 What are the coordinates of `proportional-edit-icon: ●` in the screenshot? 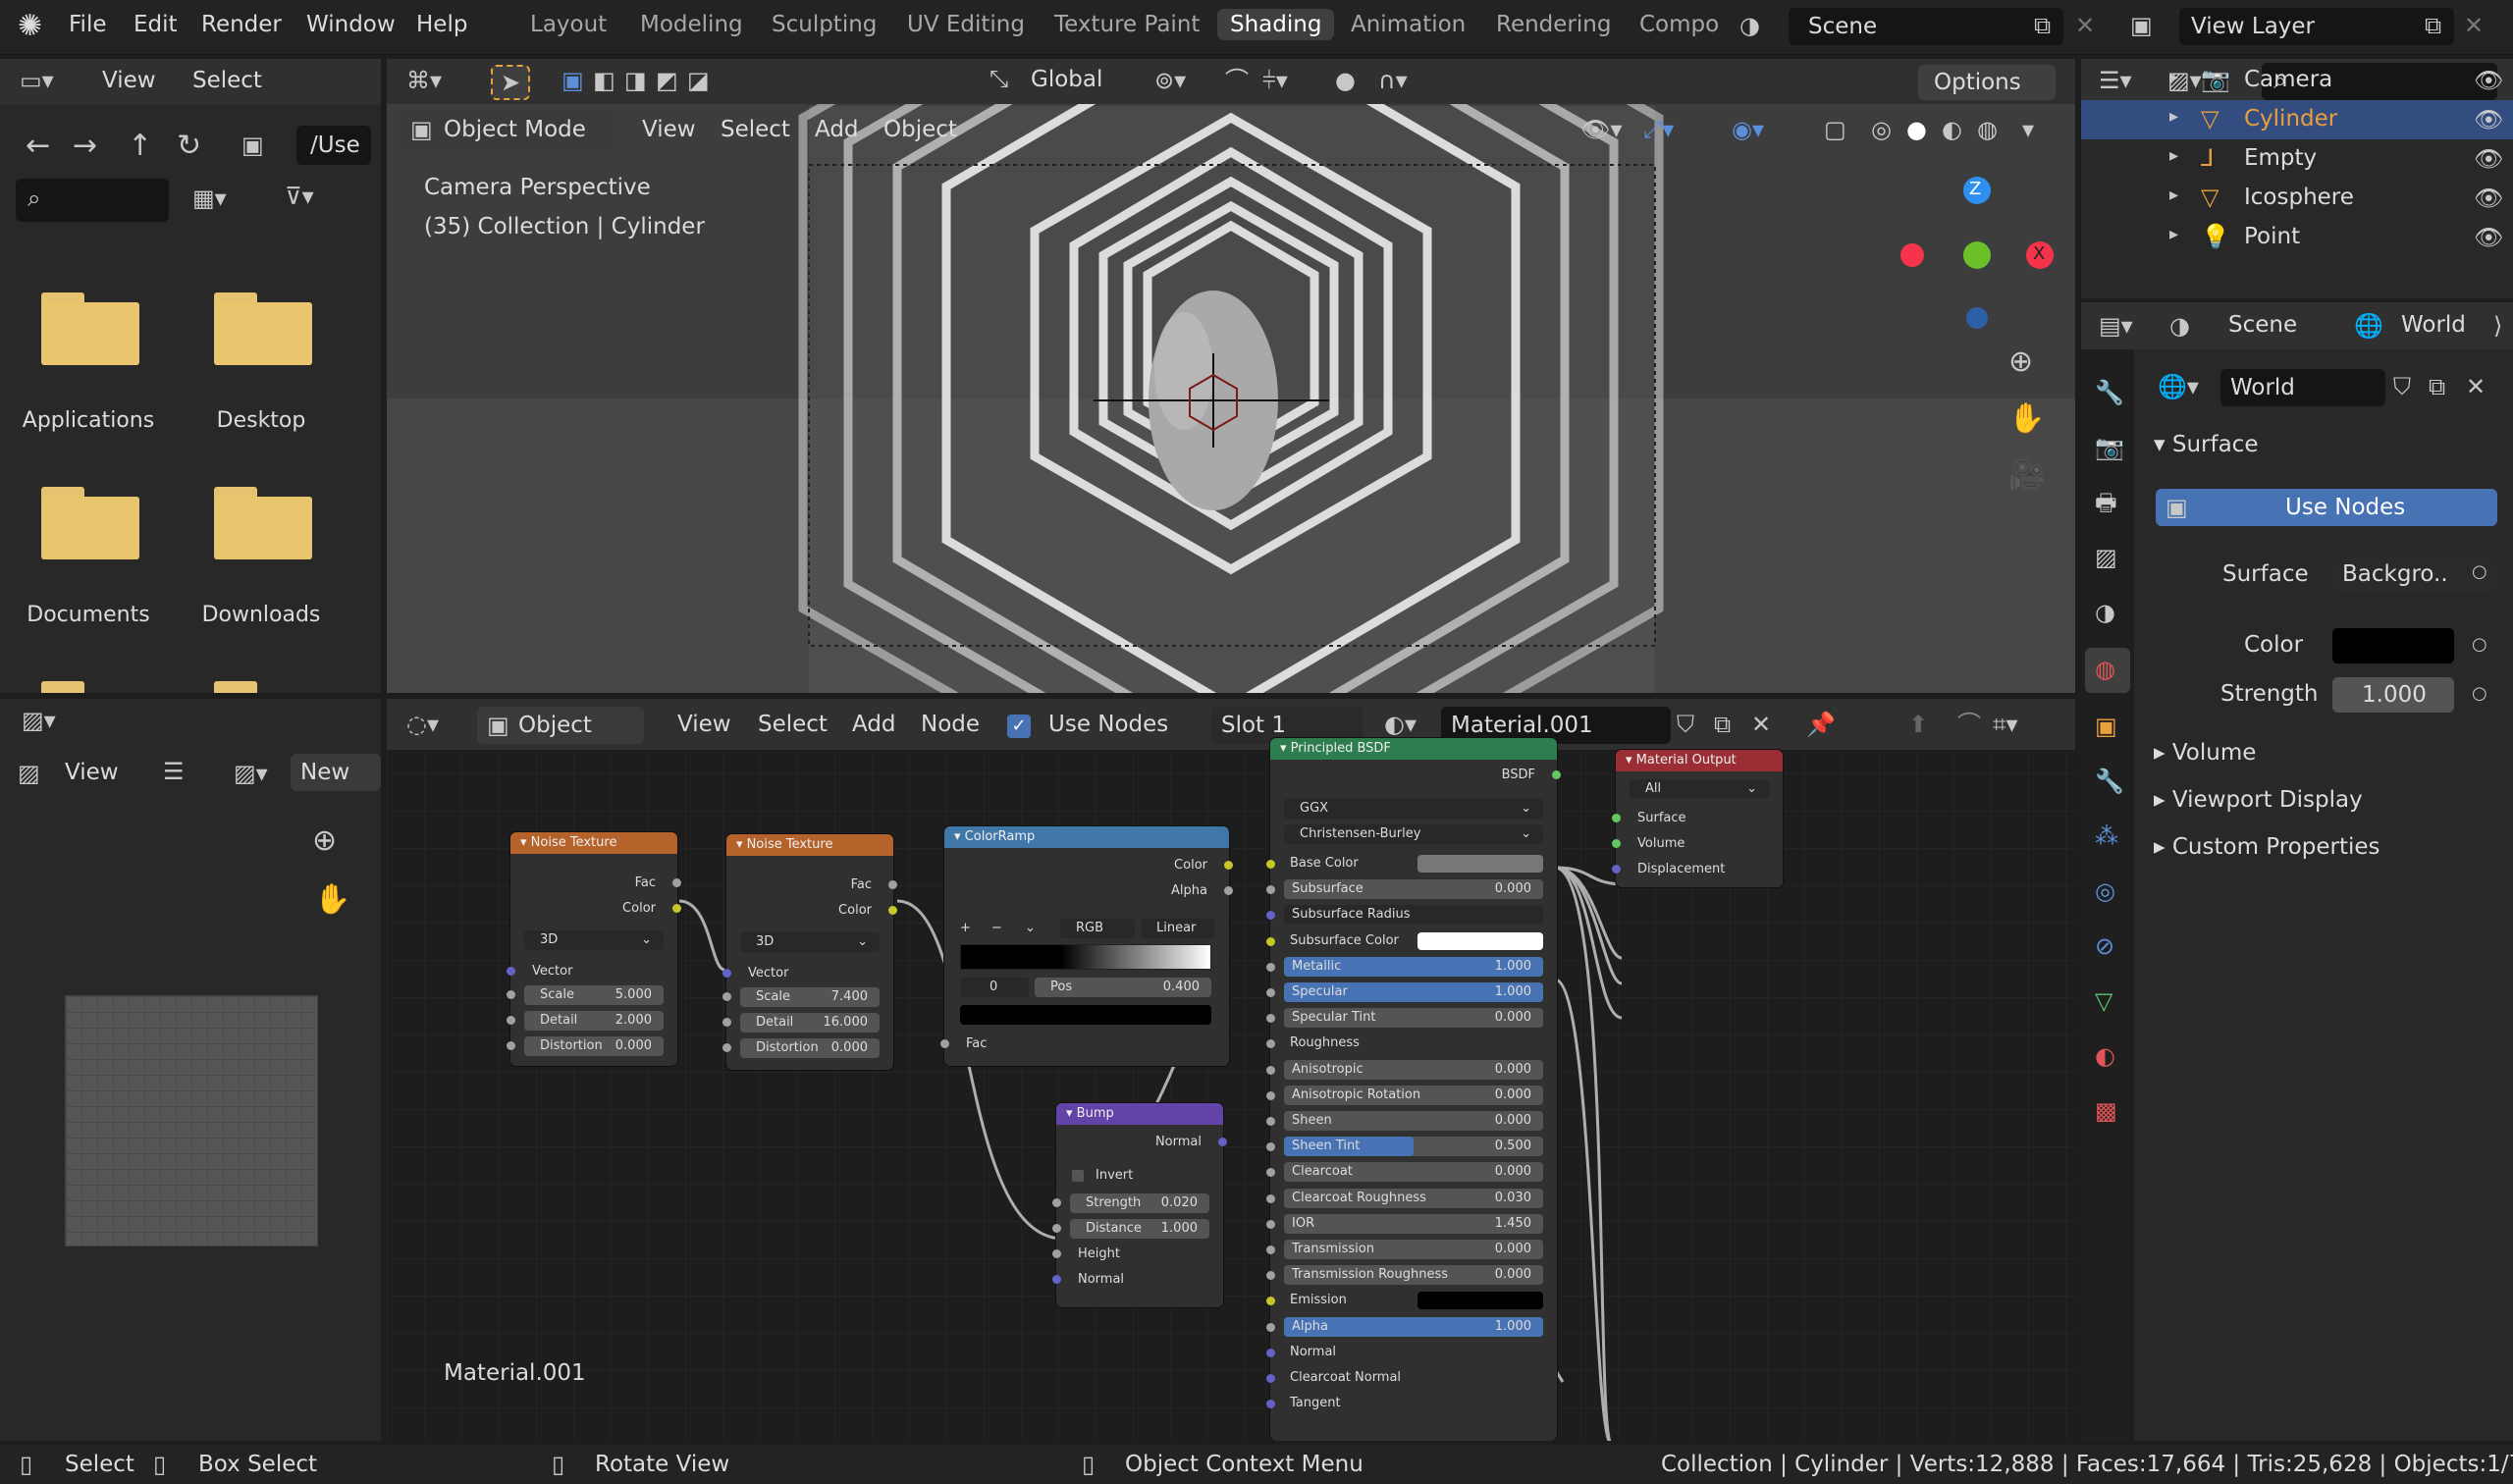 It's located at (1346, 81).